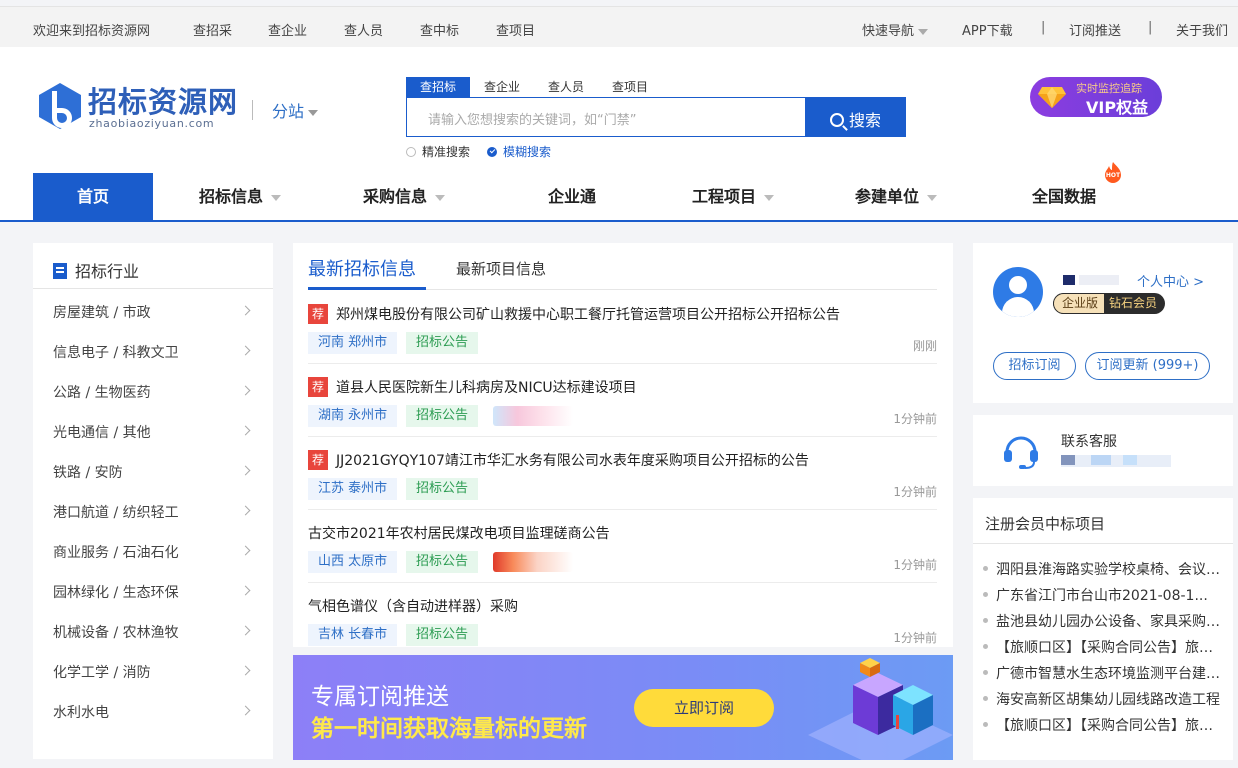 Image resolution: width=1238 pixels, height=768 pixels. Describe the element at coordinates (1103, 323) in the screenshot. I see `user-panel: 个人中心 > 企业版 钻石会员 招标订阅 订阅更新 (999+)` at that location.